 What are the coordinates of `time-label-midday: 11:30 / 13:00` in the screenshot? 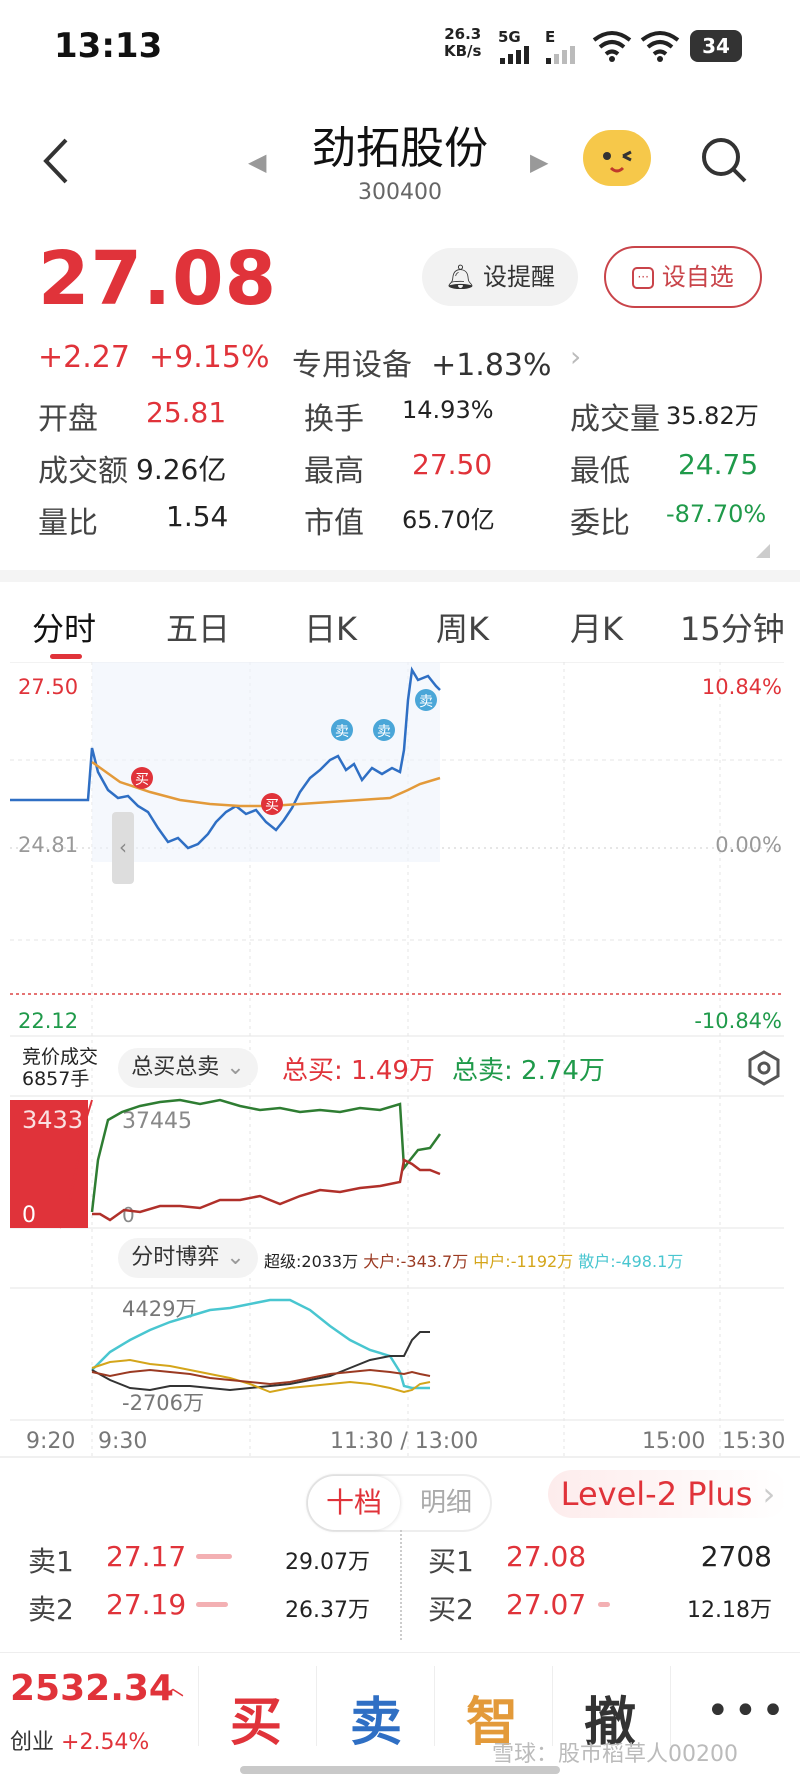 It's located at (404, 1441).